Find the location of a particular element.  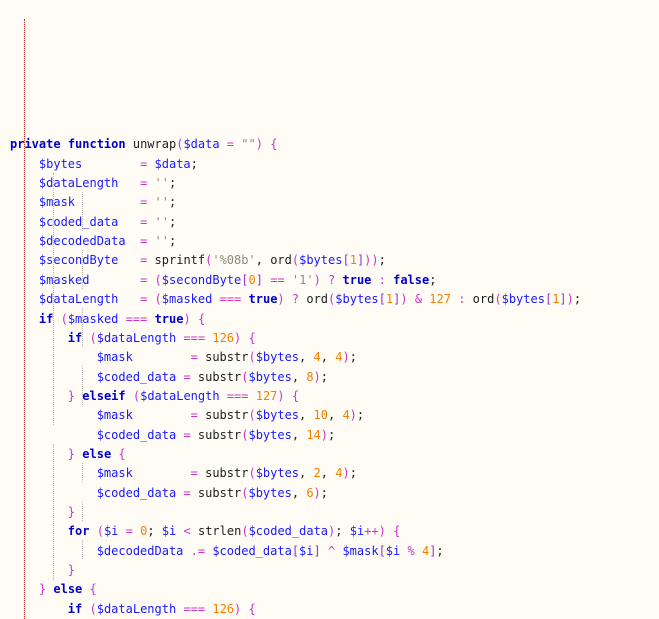

token-num: 127 is located at coordinates (266, 395).